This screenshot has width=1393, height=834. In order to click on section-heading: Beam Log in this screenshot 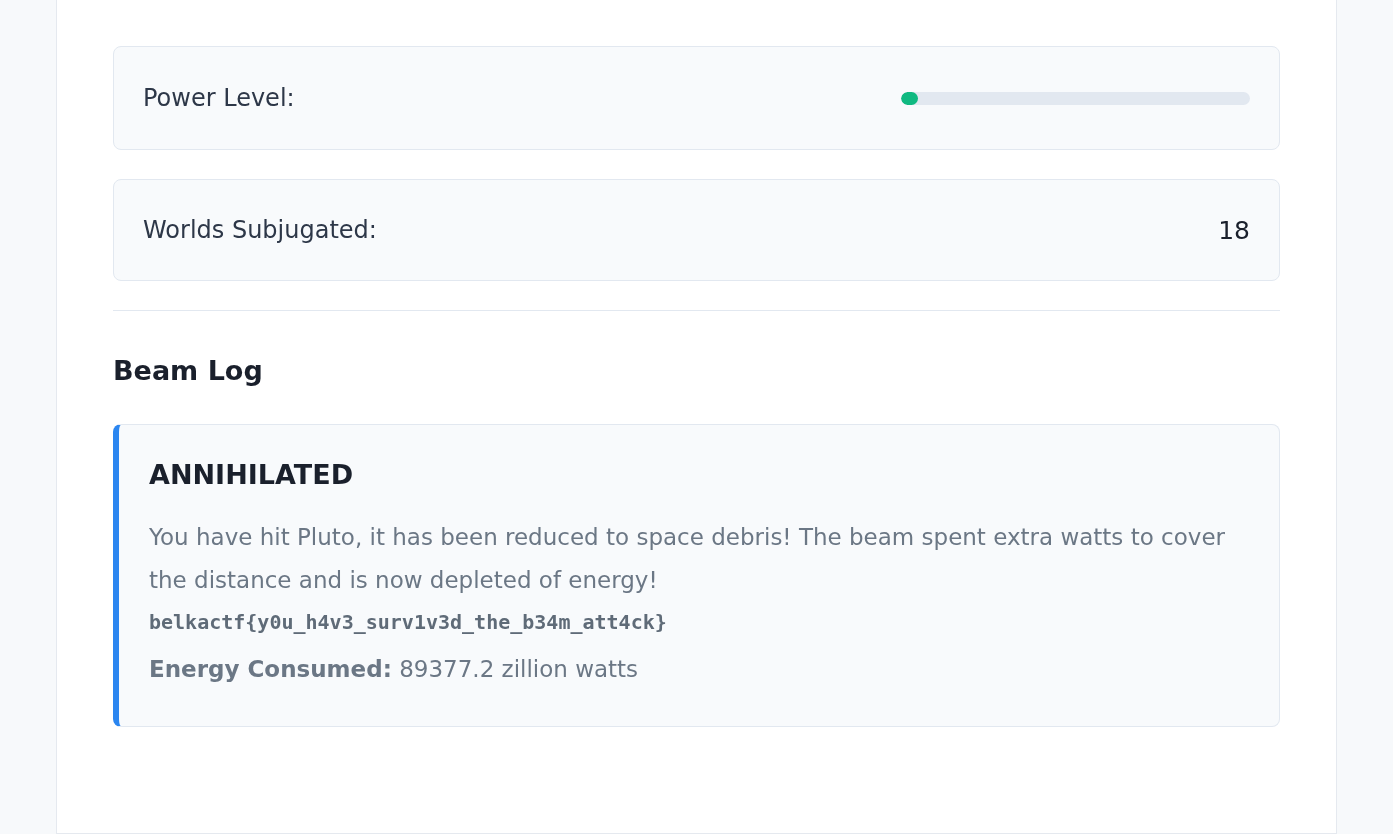, I will do `click(188, 370)`.